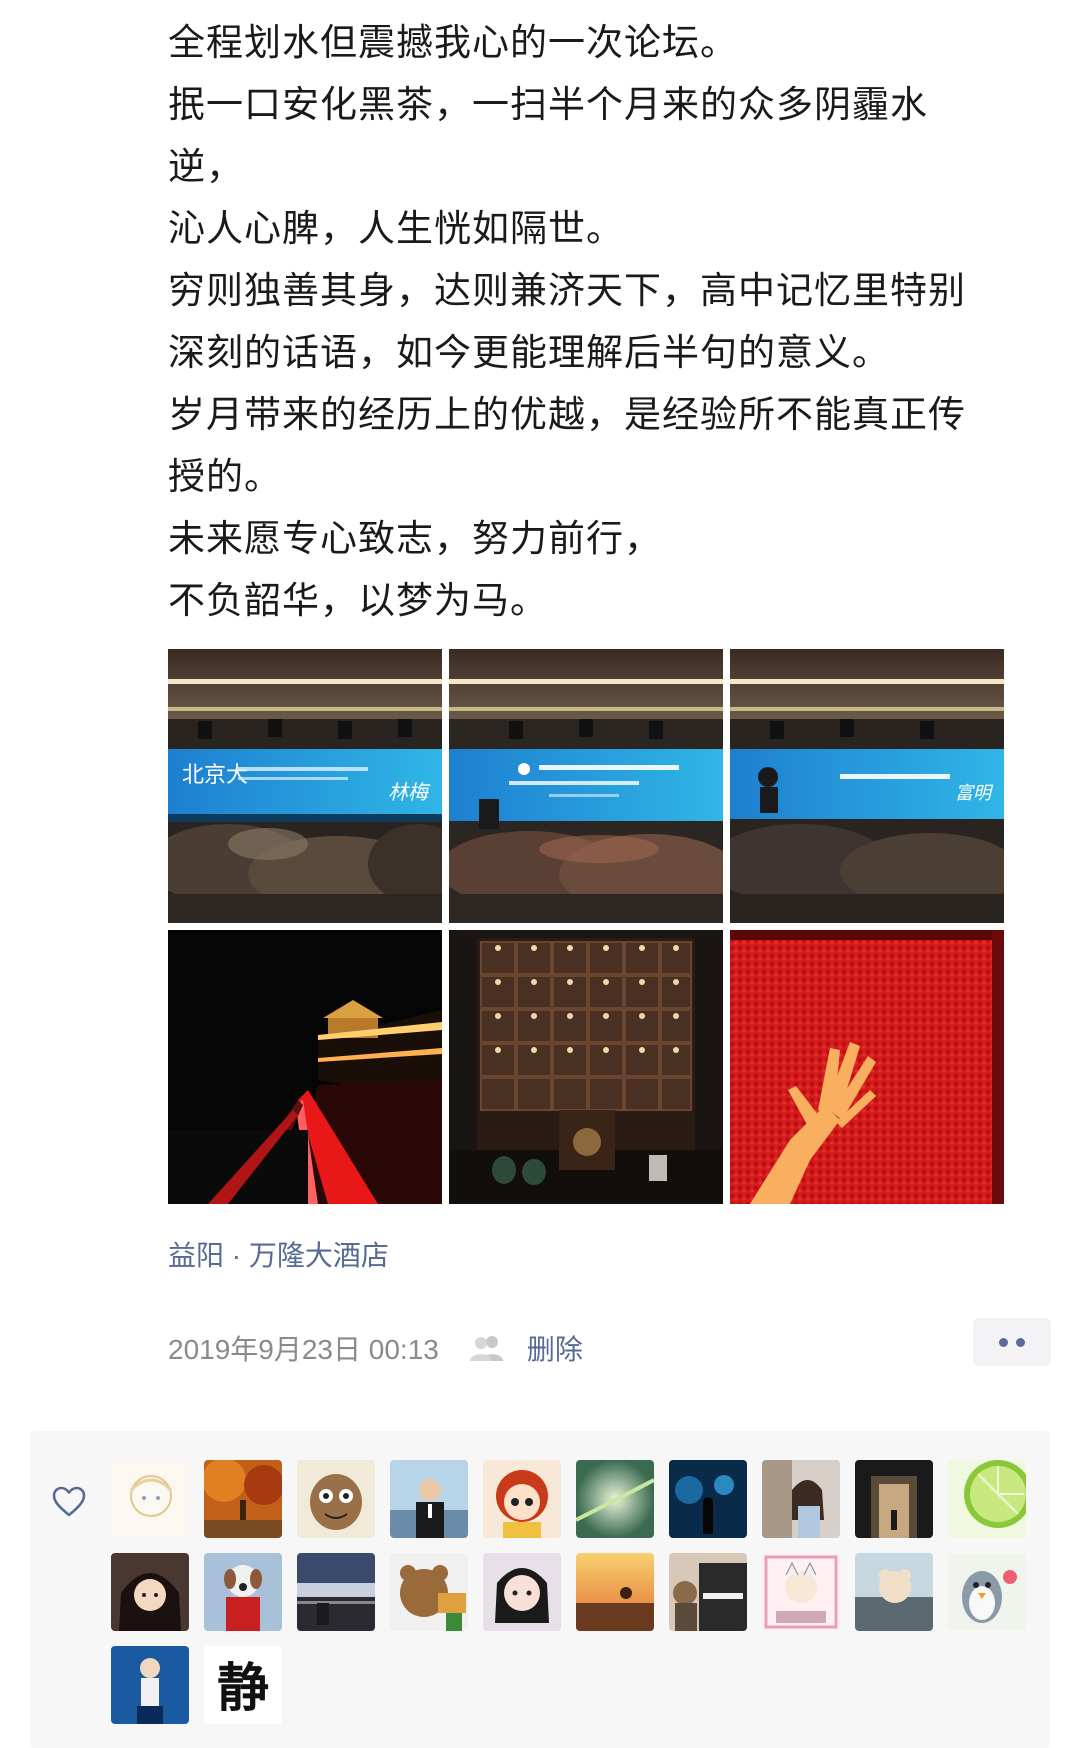 This screenshot has height=1748, width=1080. I want to click on post-line: 深刻的话语，如今更能理解后半句的意义。, so click(529, 352).